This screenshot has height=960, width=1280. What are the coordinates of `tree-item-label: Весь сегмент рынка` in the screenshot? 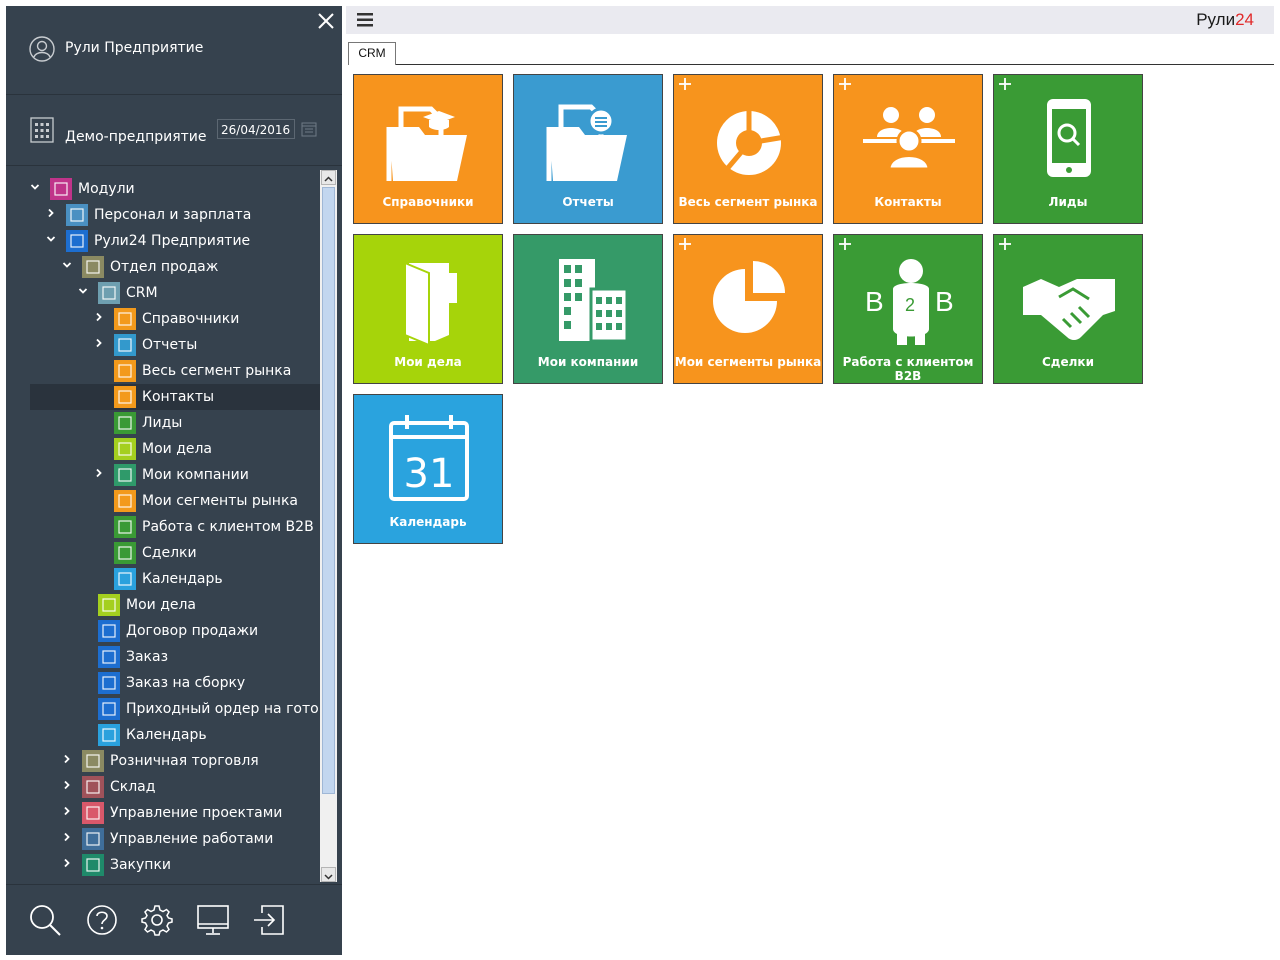 It's located at (217, 371).